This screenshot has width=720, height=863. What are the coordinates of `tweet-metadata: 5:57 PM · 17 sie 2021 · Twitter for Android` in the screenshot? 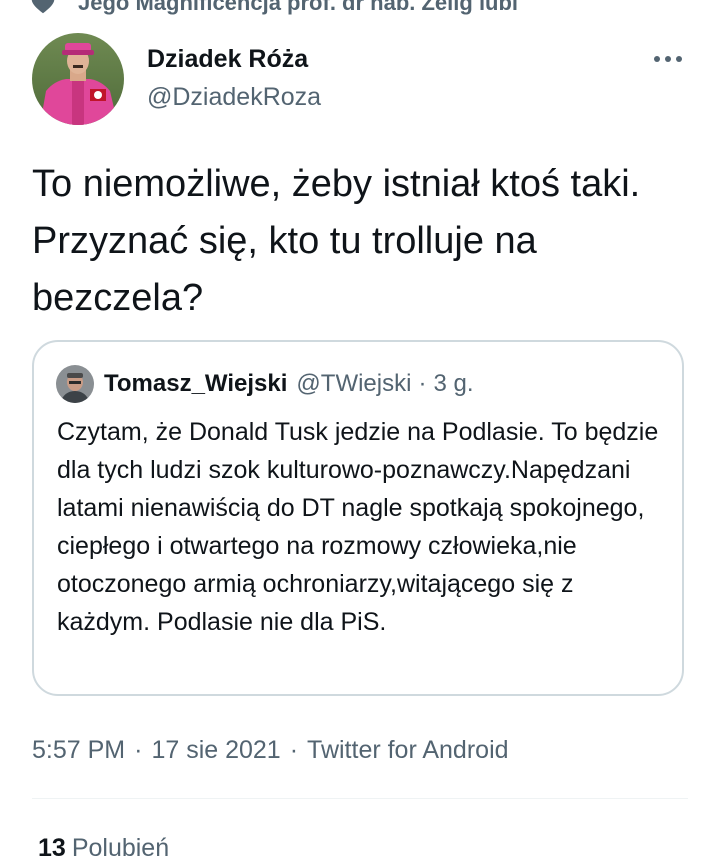 It's located at (270, 750).